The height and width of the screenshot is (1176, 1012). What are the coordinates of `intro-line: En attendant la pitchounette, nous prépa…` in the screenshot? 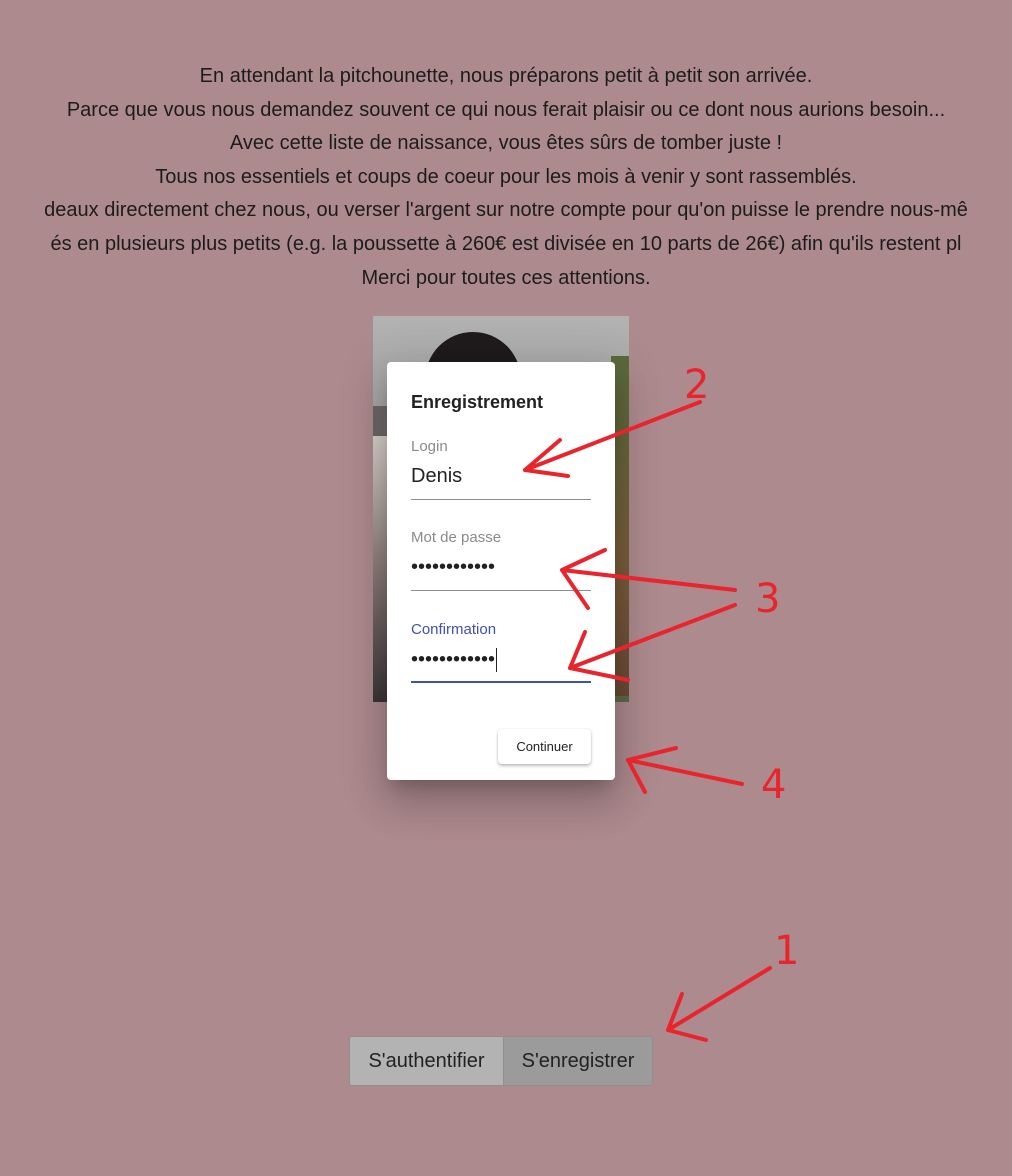 It's located at (506, 76).